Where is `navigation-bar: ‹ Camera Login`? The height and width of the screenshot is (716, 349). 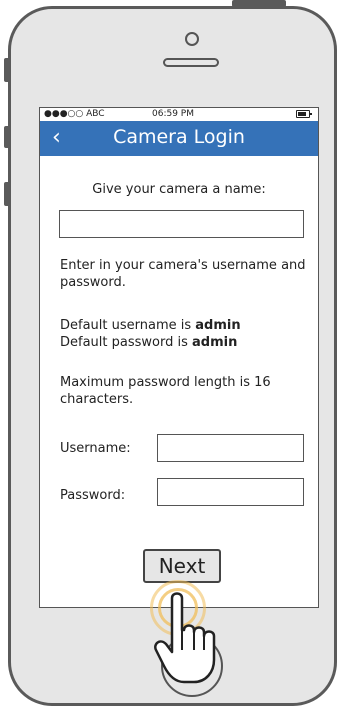 navigation-bar: ‹ Camera Login is located at coordinates (179, 138).